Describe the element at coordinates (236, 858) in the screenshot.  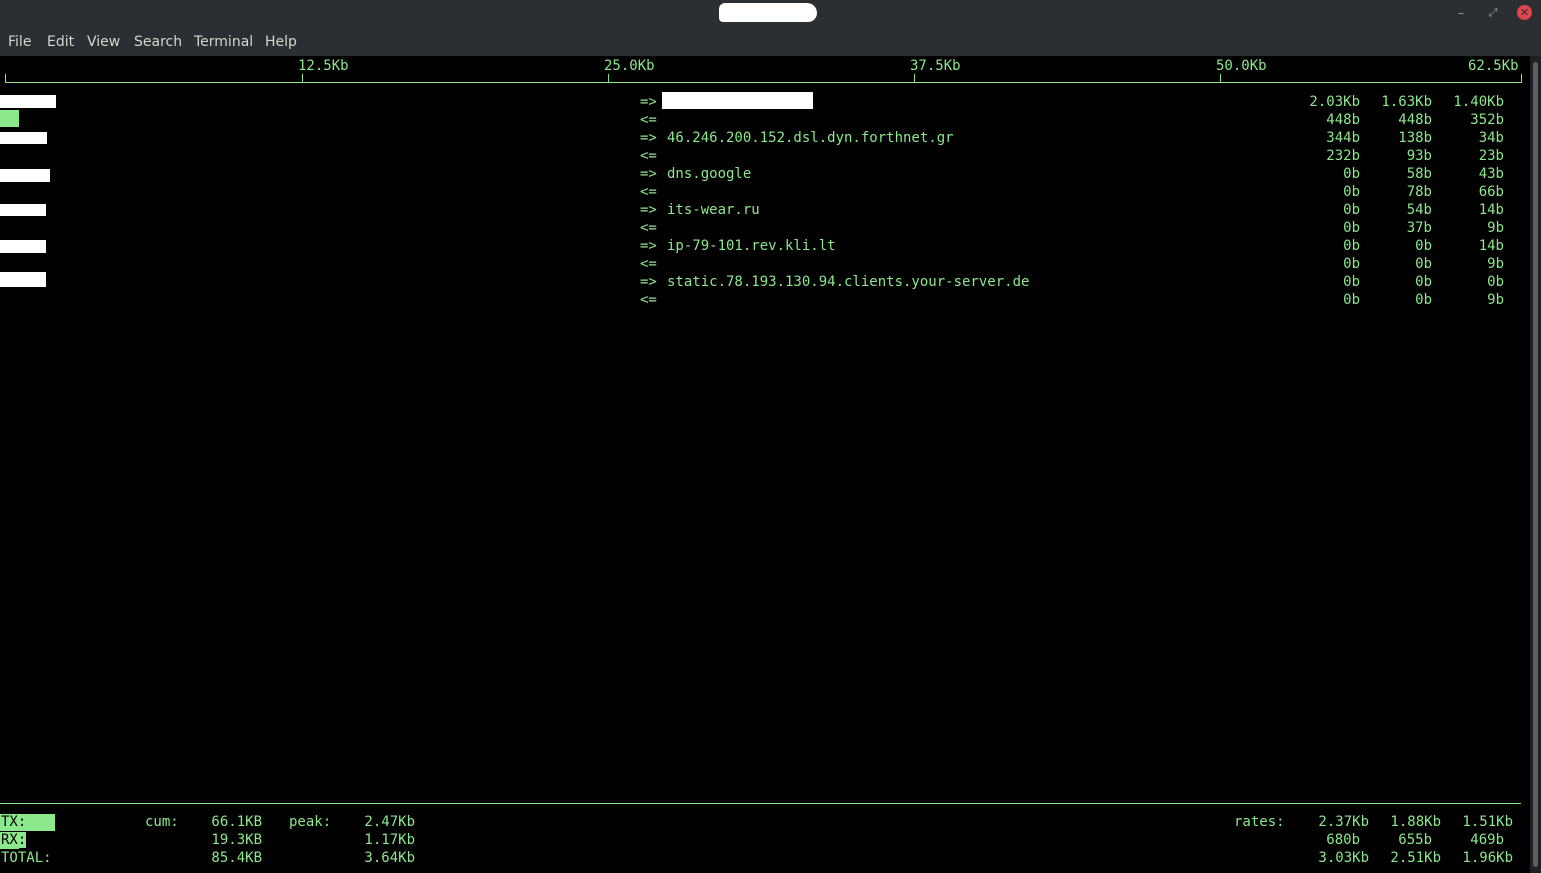
I see `total-cum: 85.4KB` at that location.